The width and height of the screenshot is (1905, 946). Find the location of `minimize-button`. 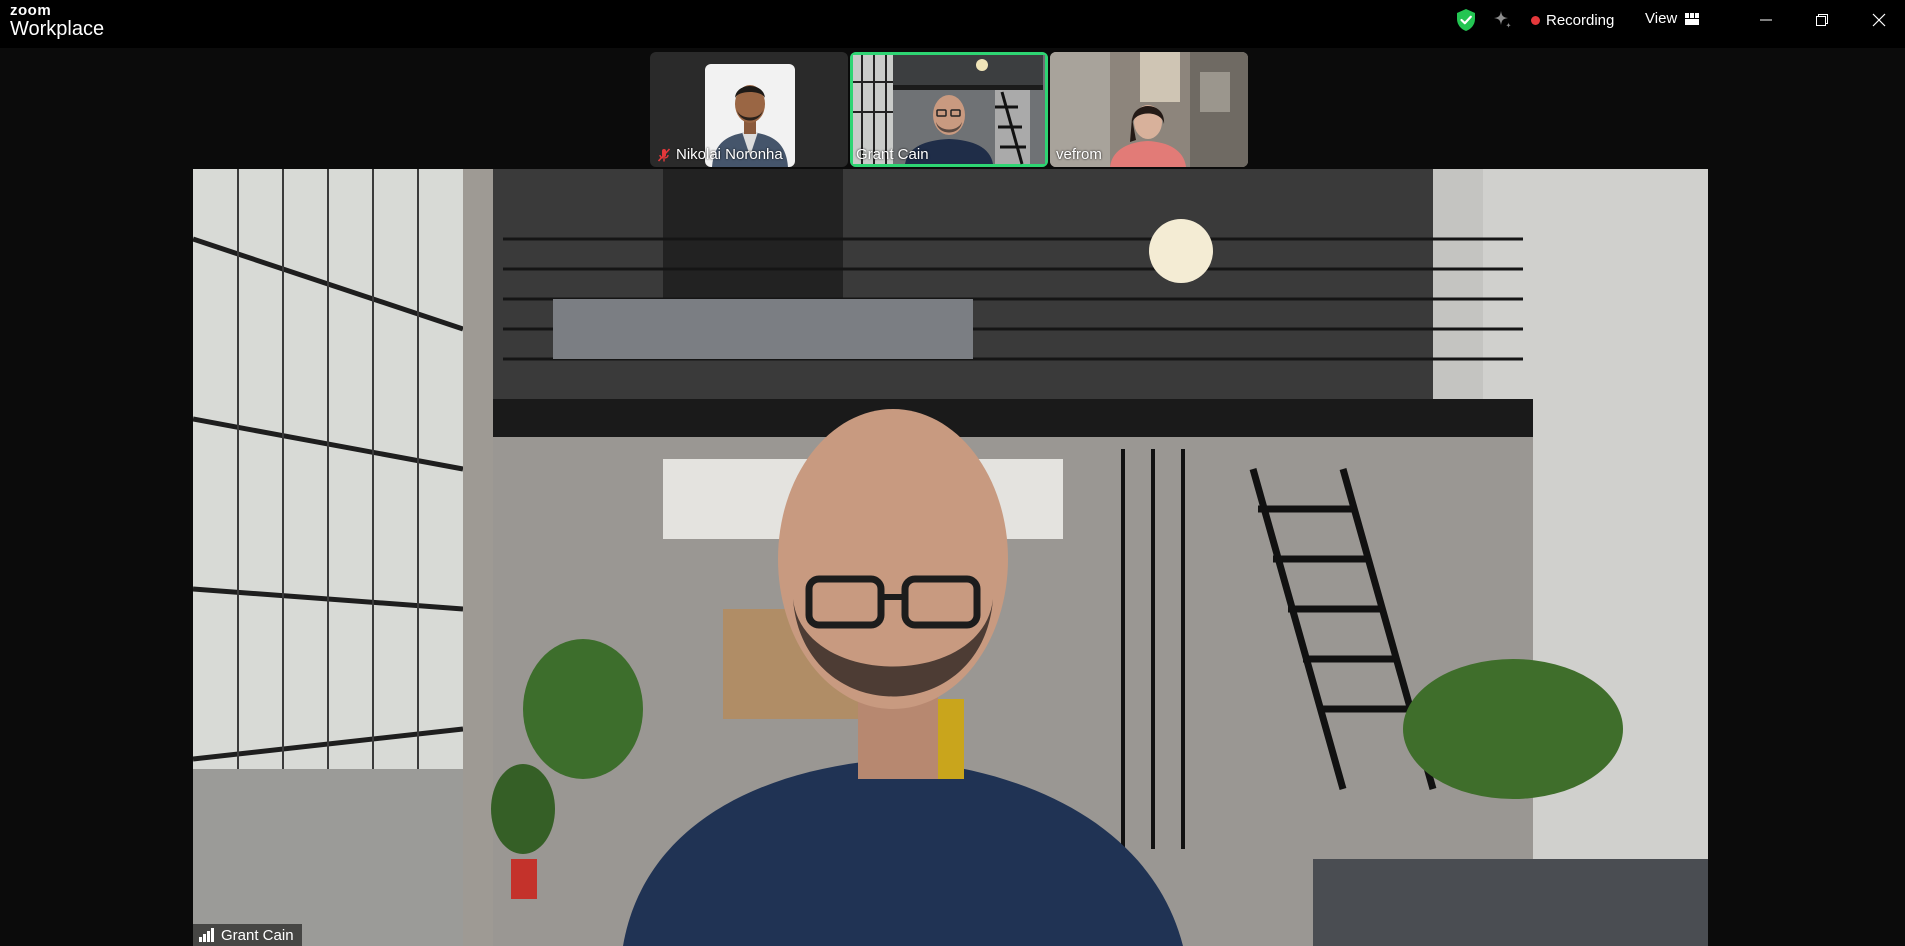

minimize-button is located at coordinates (1766, 20).